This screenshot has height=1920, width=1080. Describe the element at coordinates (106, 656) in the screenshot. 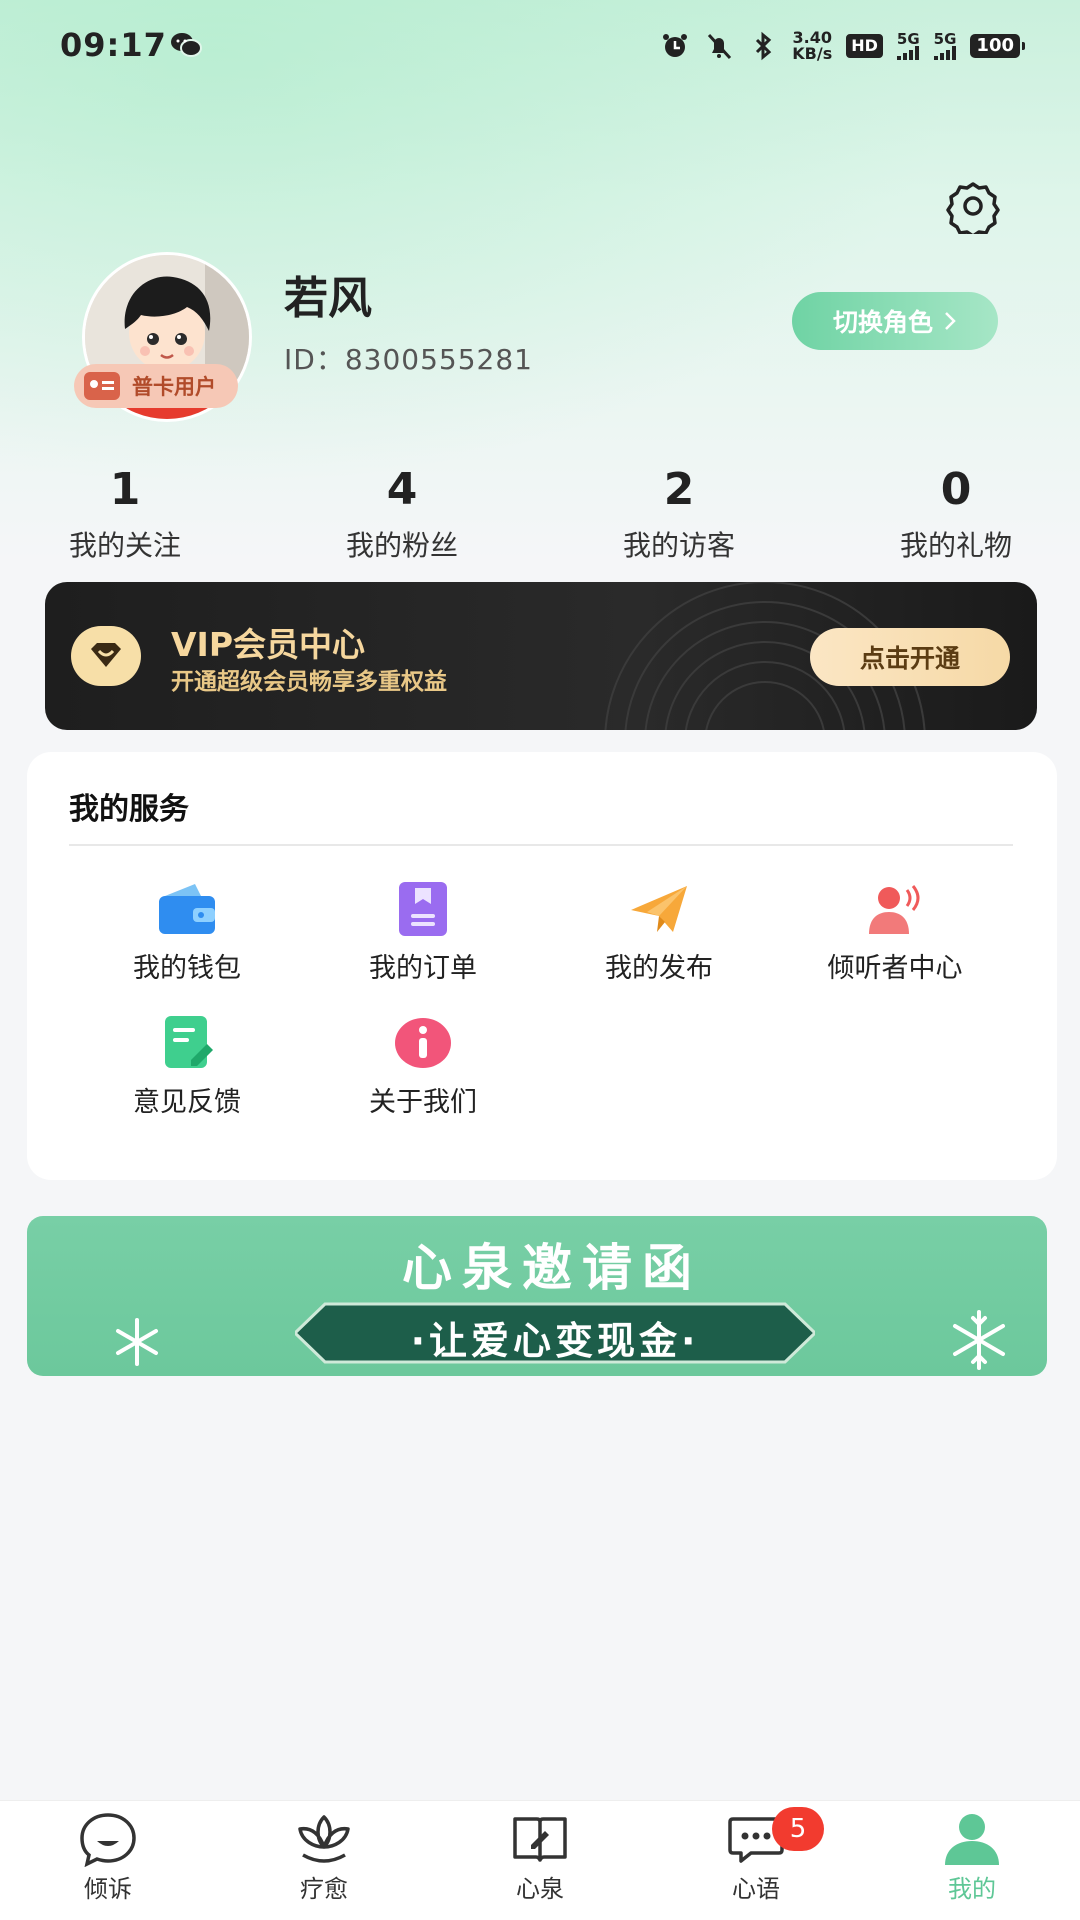

I see `vip-gem-icon` at that location.